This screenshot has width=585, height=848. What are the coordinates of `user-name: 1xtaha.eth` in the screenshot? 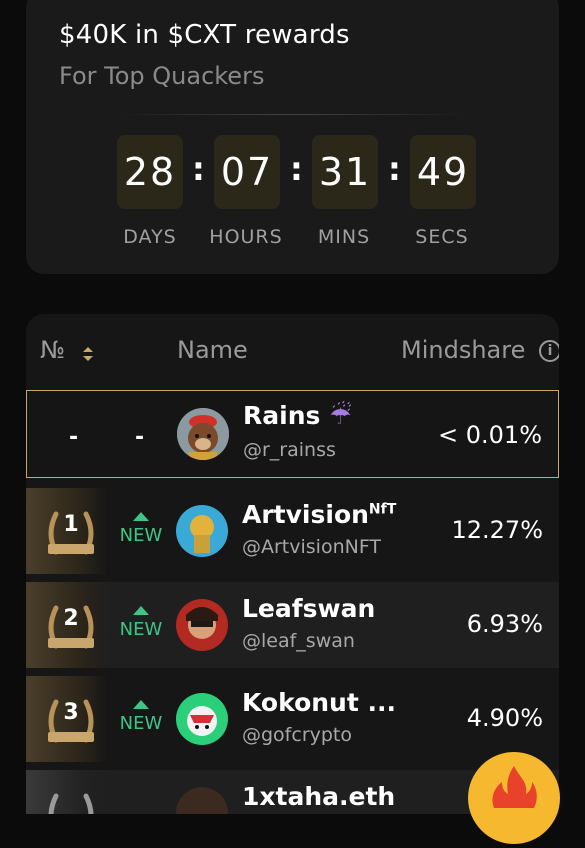 It's located at (319, 796).